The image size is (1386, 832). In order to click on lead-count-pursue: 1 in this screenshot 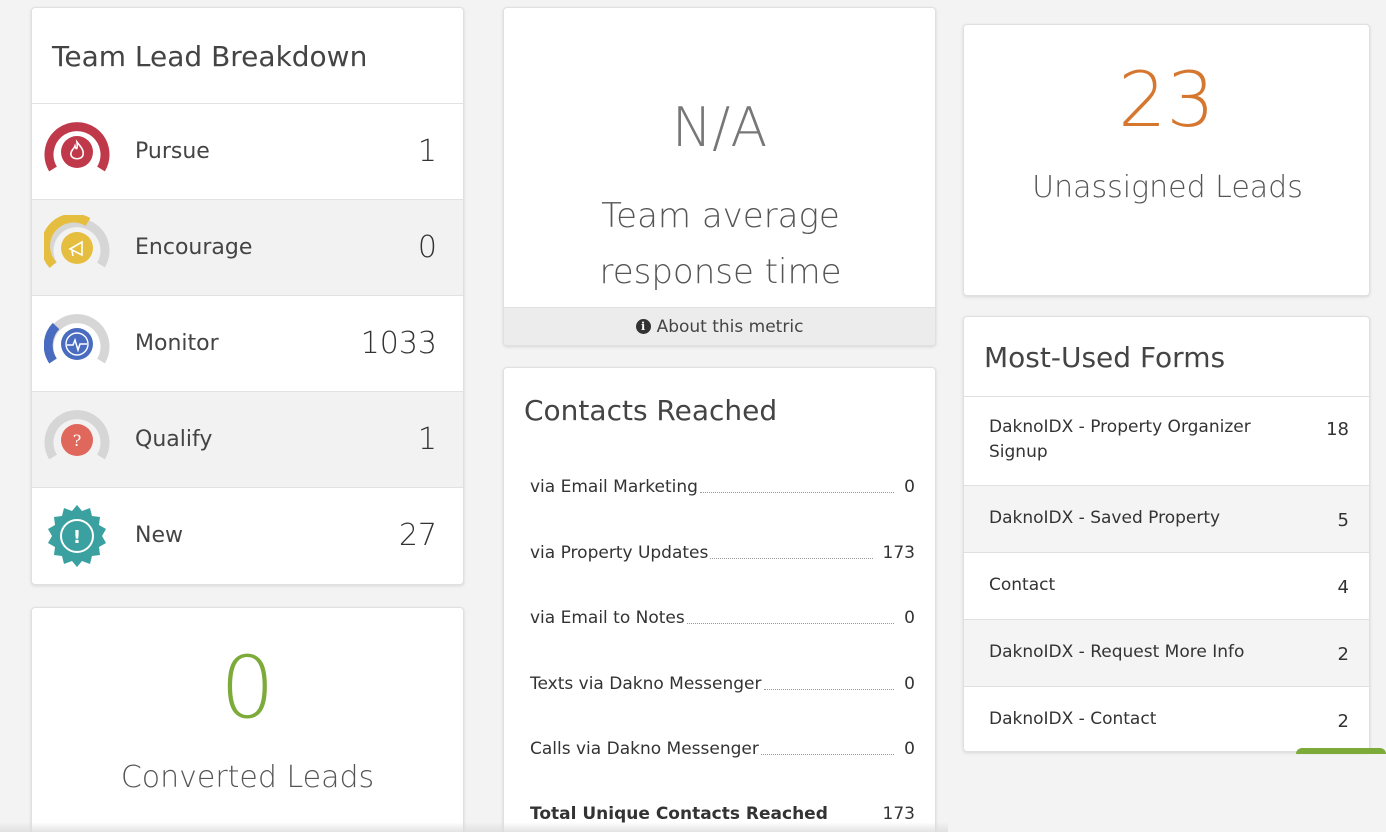, I will do `click(427, 151)`.